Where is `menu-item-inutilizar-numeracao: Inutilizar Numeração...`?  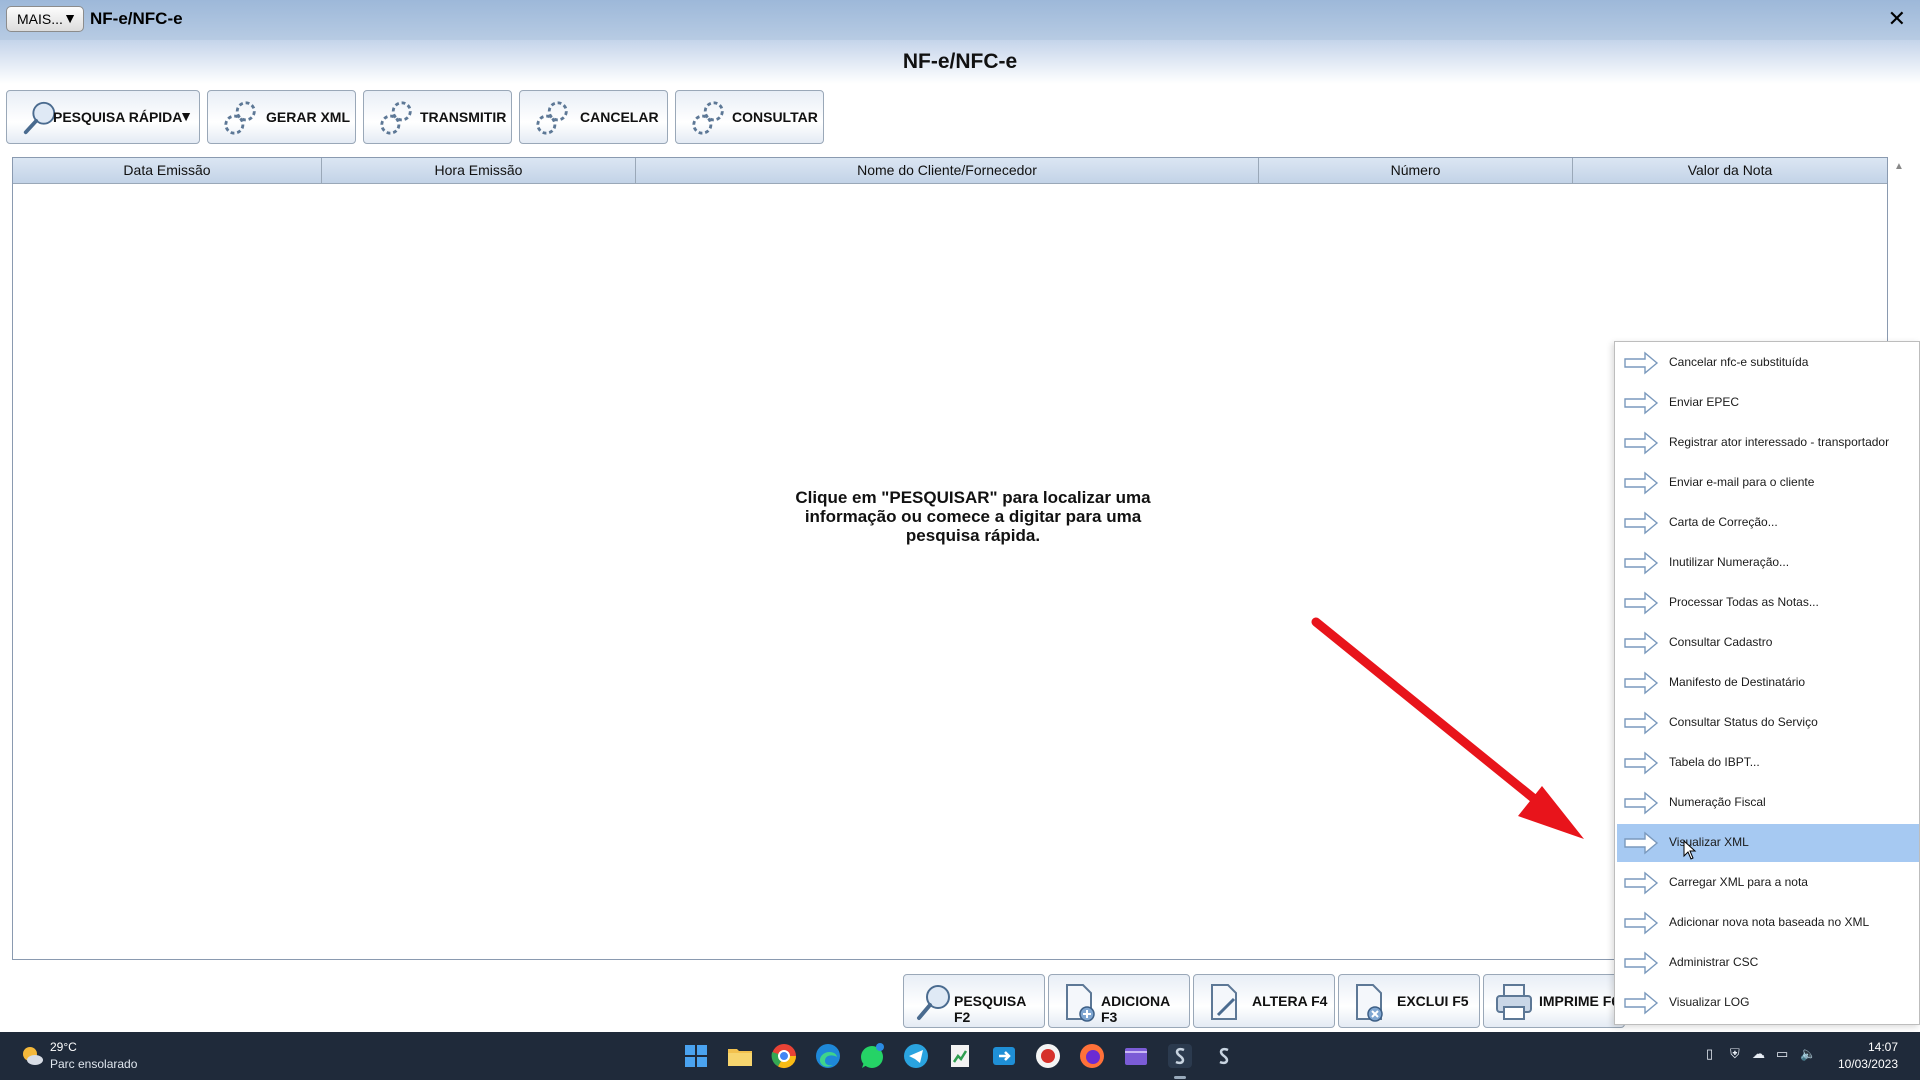 menu-item-inutilizar-numeracao: Inutilizar Numeração... is located at coordinates (1768, 563).